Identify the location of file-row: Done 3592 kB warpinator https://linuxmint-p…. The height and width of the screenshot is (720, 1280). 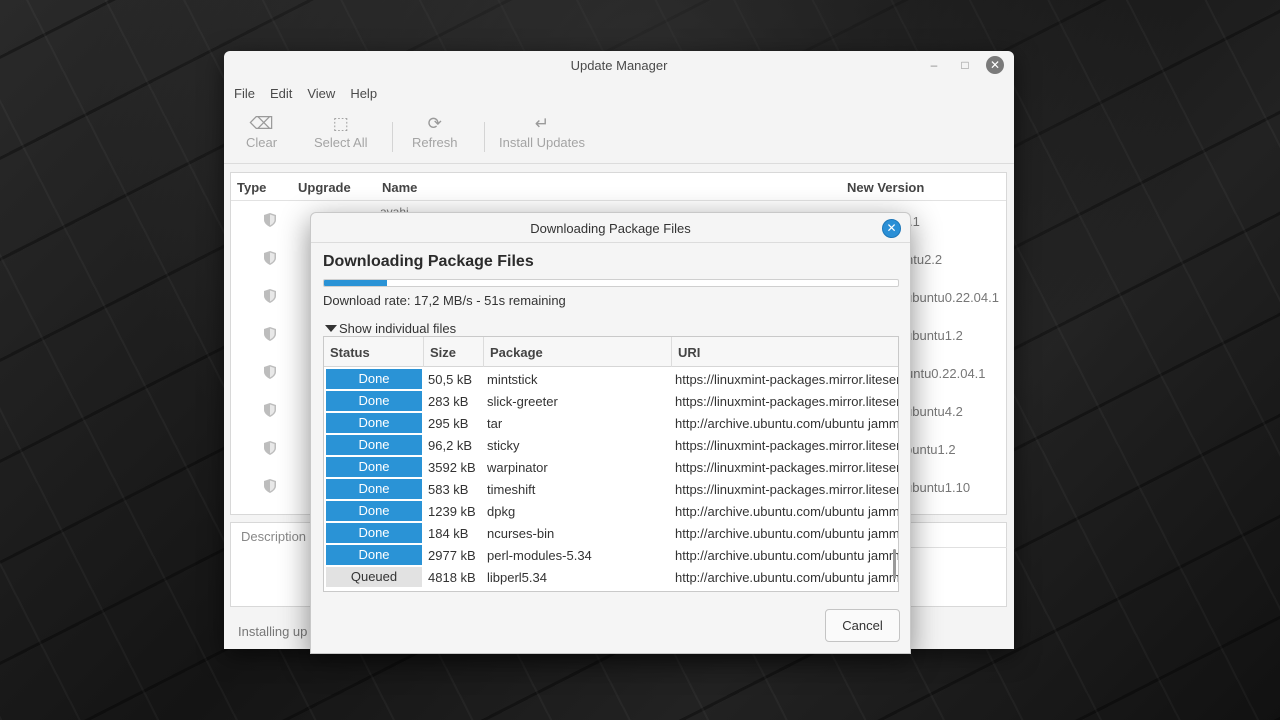
(611, 467).